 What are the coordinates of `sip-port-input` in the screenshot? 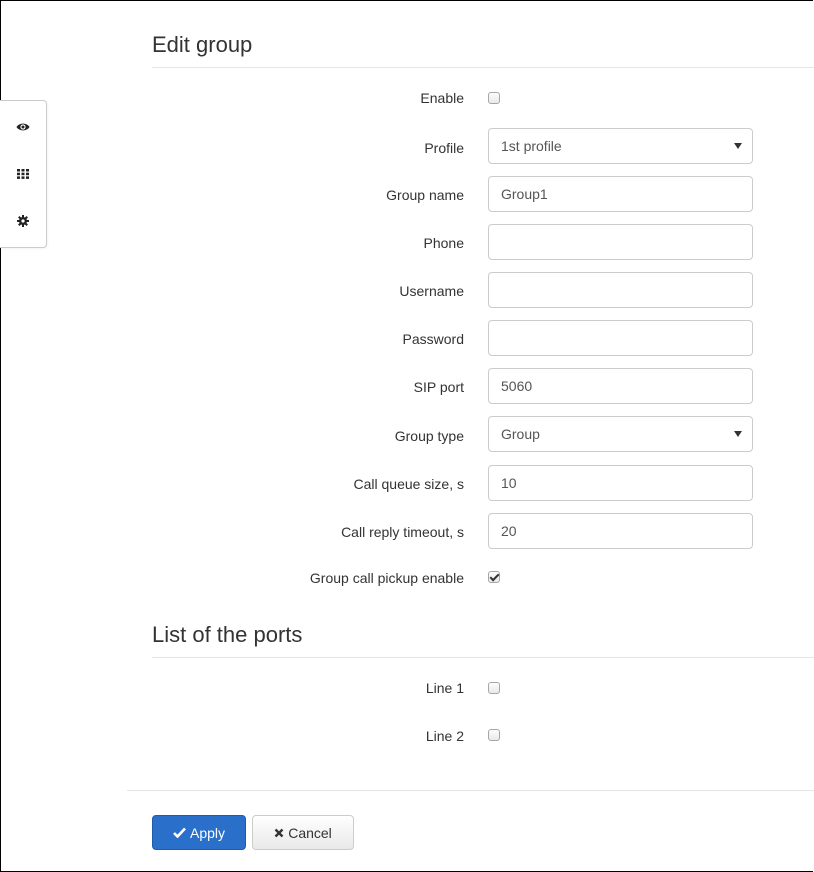 It's located at (620, 386).